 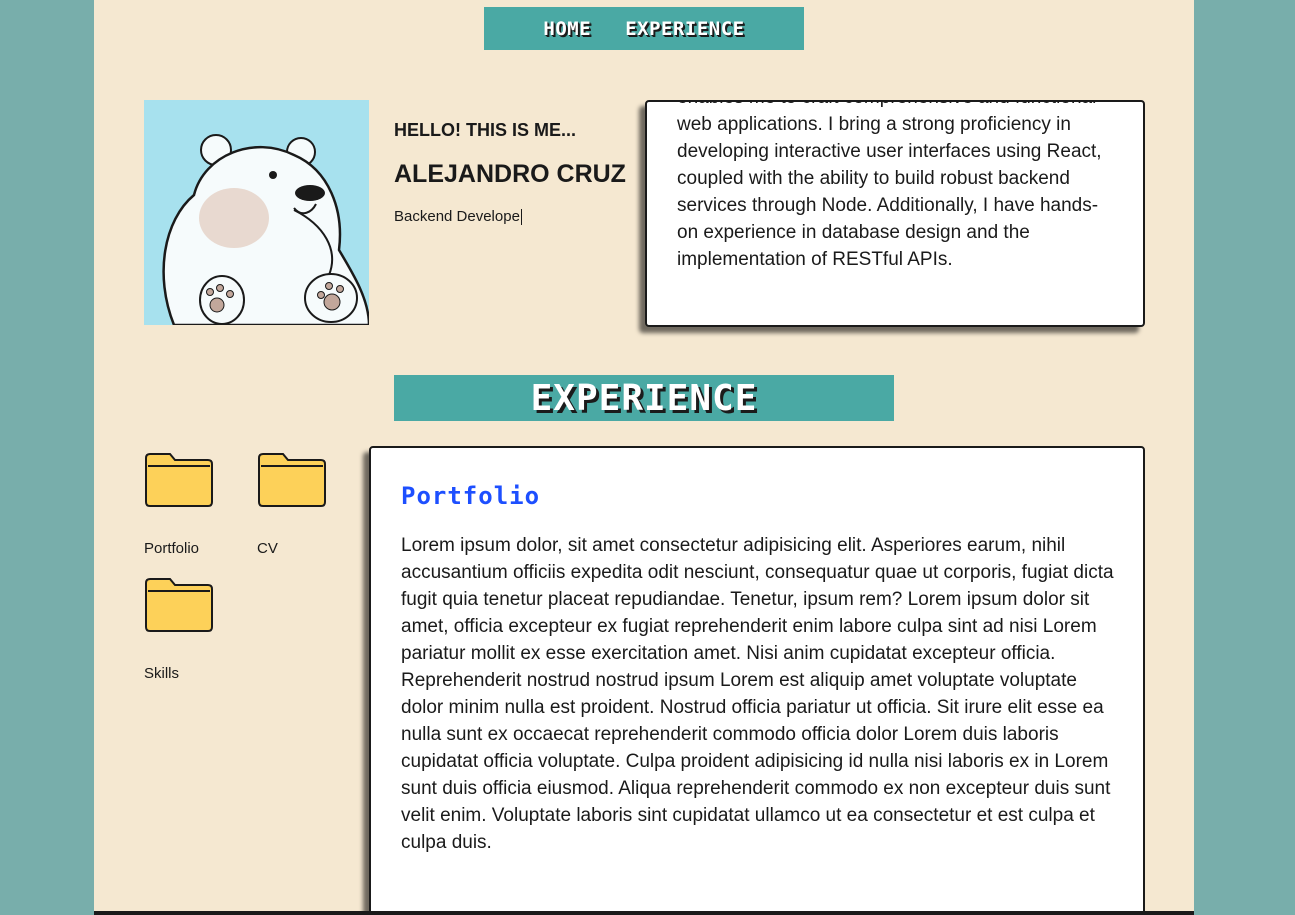 What do you see at coordinates (162, 673) in the screenshot?
I see `folder-label-skills: Skills` at bounding box center [162, 673].